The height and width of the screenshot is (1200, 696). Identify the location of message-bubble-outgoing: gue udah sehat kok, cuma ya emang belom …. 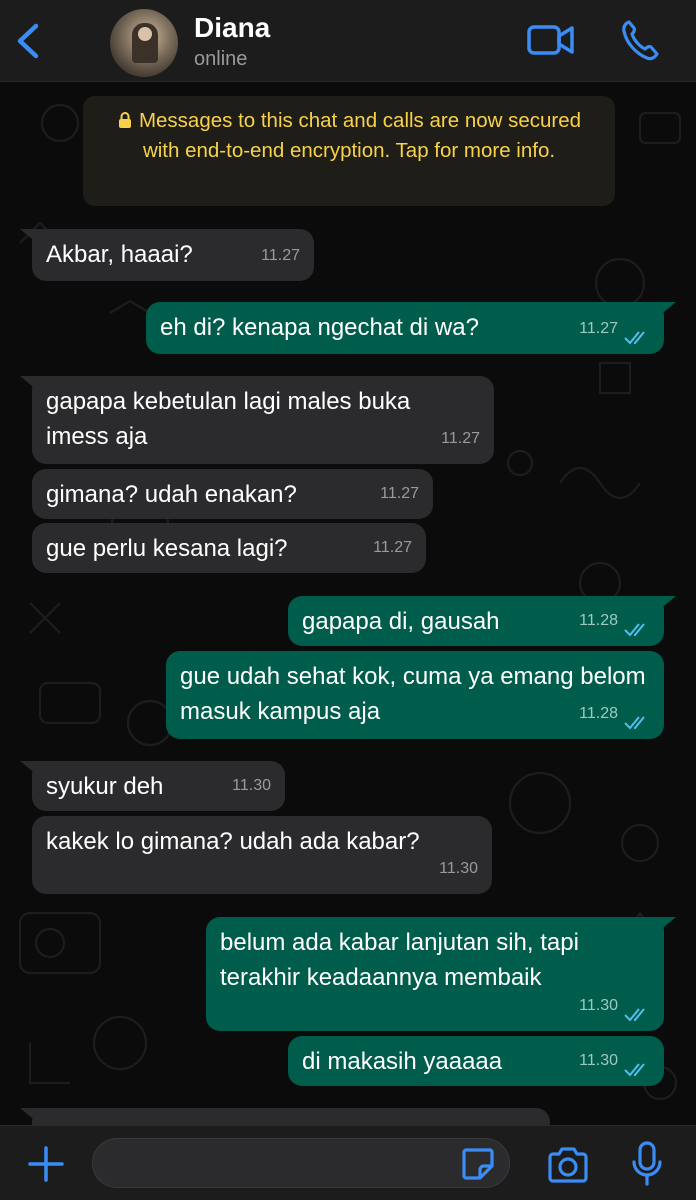
(415, 695).